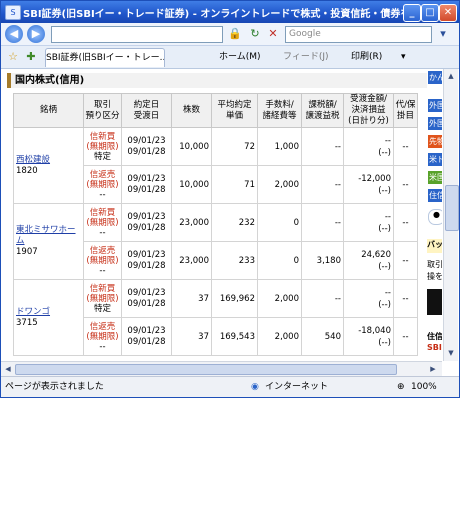 The image size is (460, 528). I want to click on trade-type: 信新買, so click(102, 212).